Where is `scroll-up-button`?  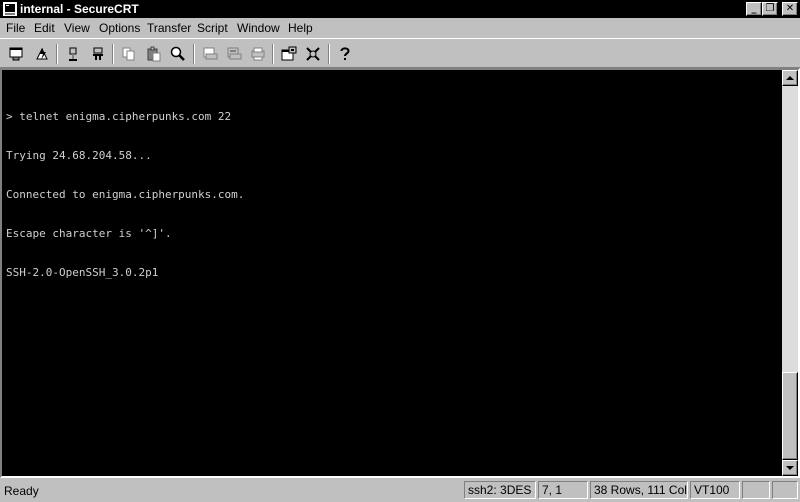 scroll-up-button is located at coordinates (790, 78).